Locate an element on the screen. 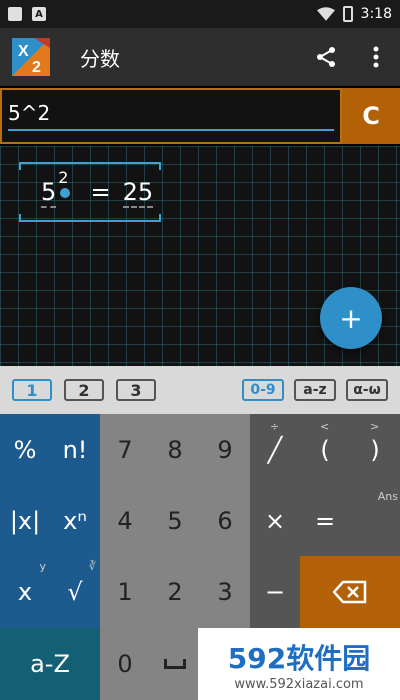 Image resolution: width=400 pixels, height=700 pixels. variable-x-key: y x is located at coordinates (25, 592).